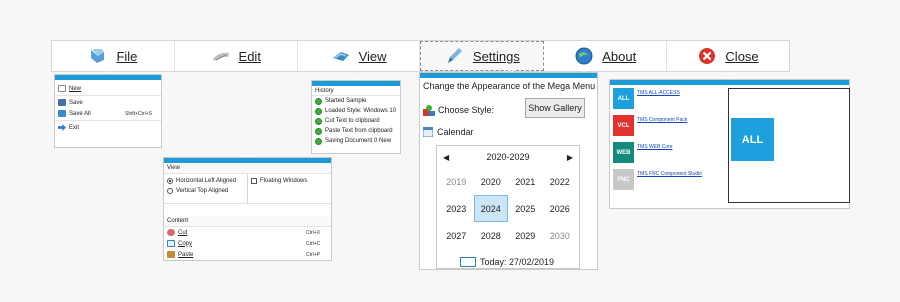  I want to click on year-cell: 2028, so click(491, 235).